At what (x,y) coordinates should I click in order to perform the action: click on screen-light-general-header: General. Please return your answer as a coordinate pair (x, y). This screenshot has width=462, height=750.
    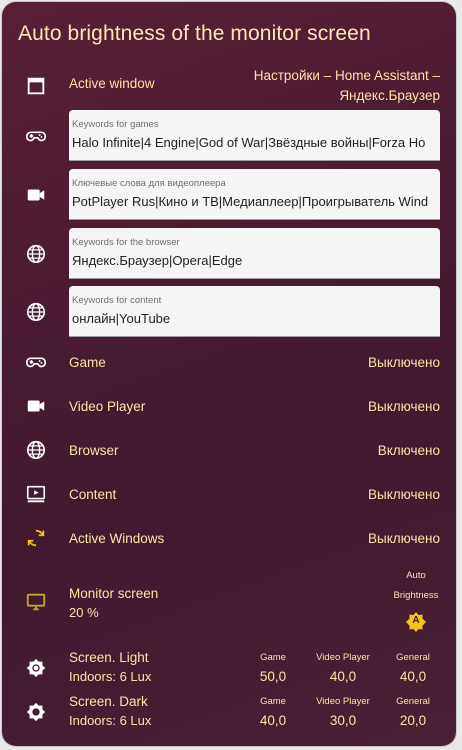
    Looking at the image, I should click on (413, 657).